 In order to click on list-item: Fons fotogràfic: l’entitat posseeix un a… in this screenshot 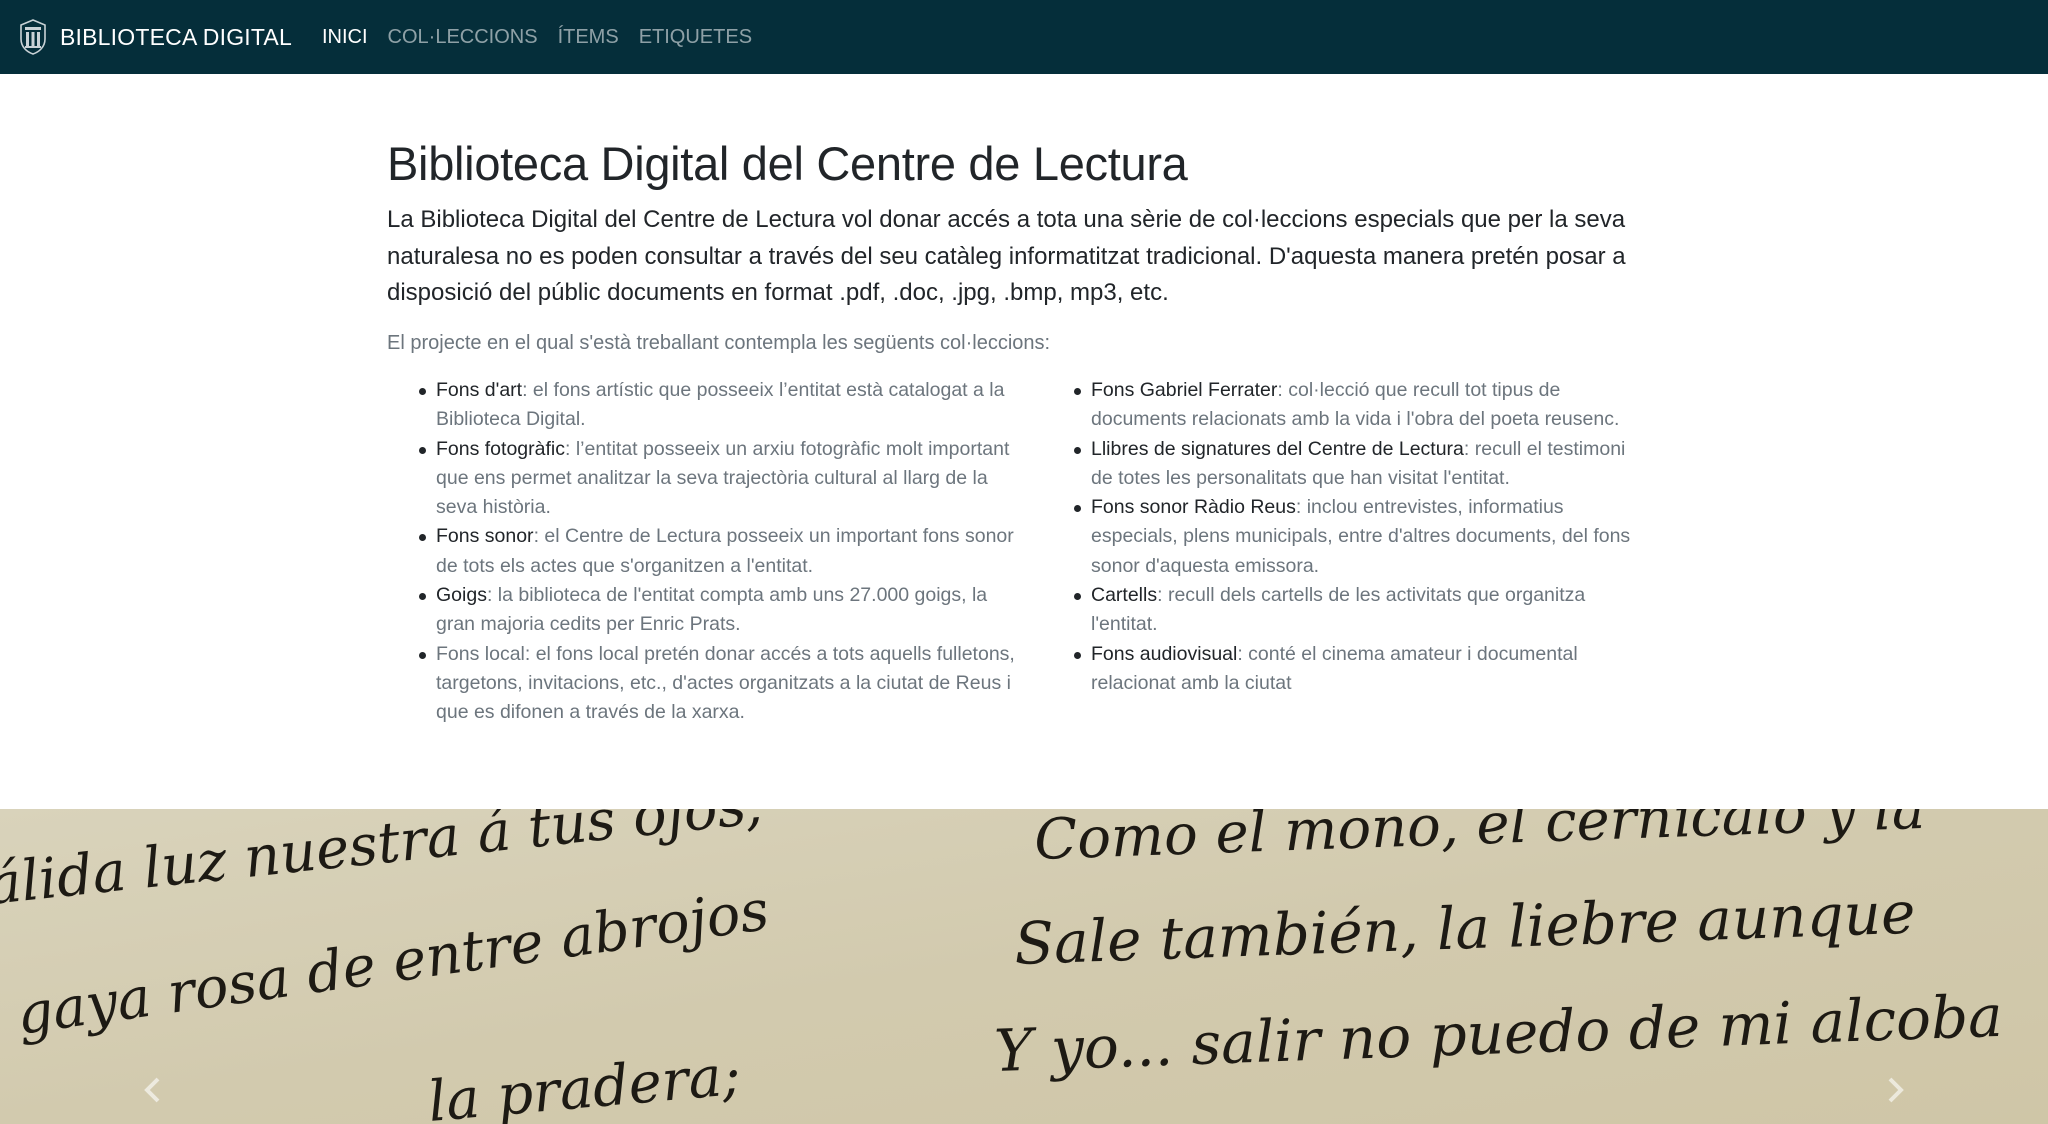, I will do `click(723, 479)`.